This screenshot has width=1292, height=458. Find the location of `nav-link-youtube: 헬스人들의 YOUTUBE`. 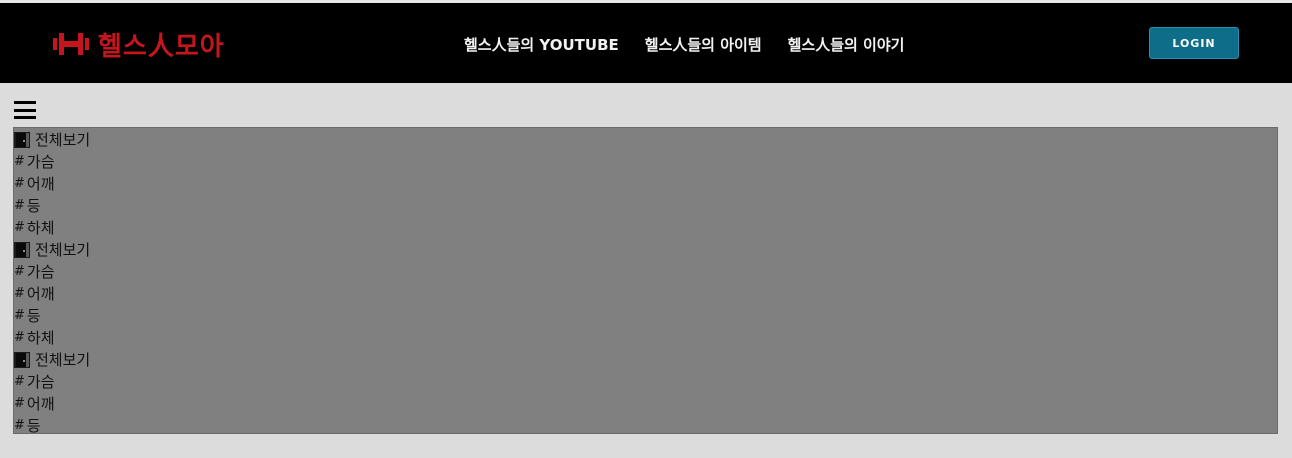

nav-link-youtube: 헬스人들의 YOUTUBE is located at coordinates (541, 44).